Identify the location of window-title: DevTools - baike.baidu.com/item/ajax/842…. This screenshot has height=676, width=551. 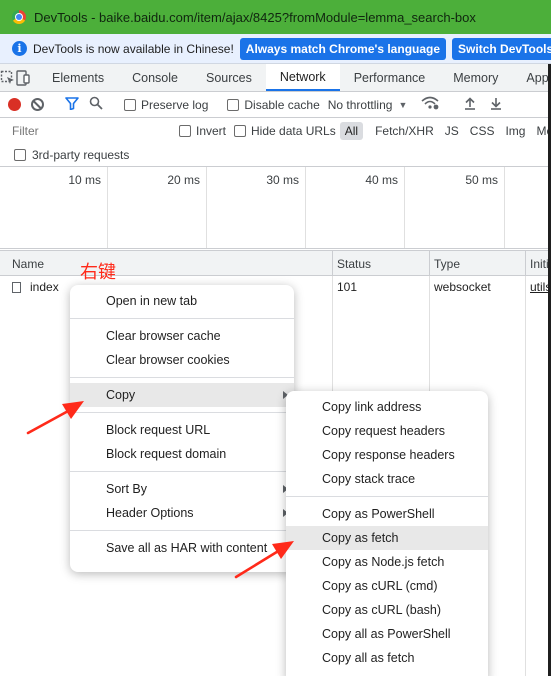
(255, 17).